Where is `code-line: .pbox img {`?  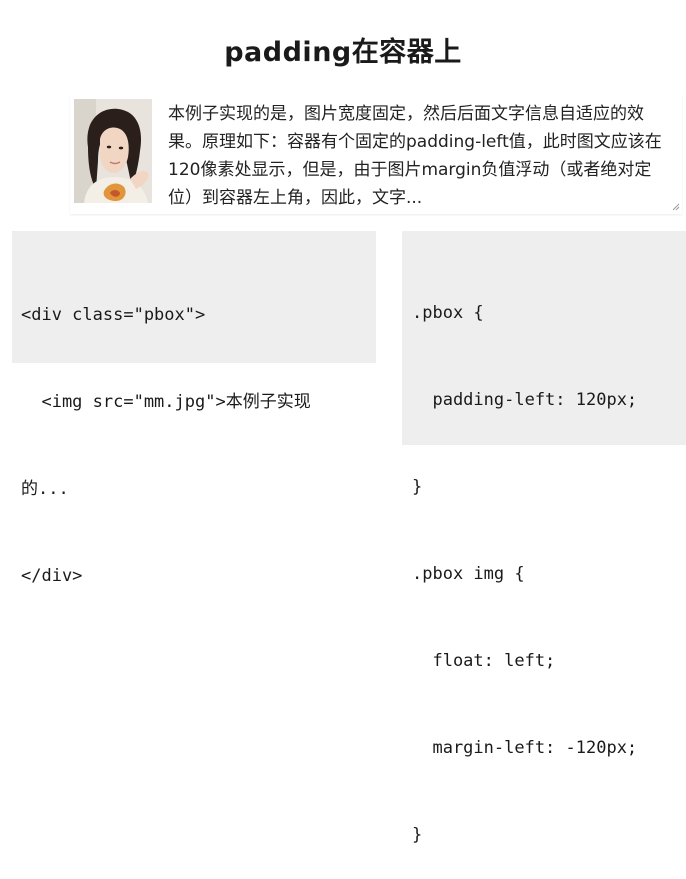
code-line: .pbox img { is located at coordinates (468, 574).